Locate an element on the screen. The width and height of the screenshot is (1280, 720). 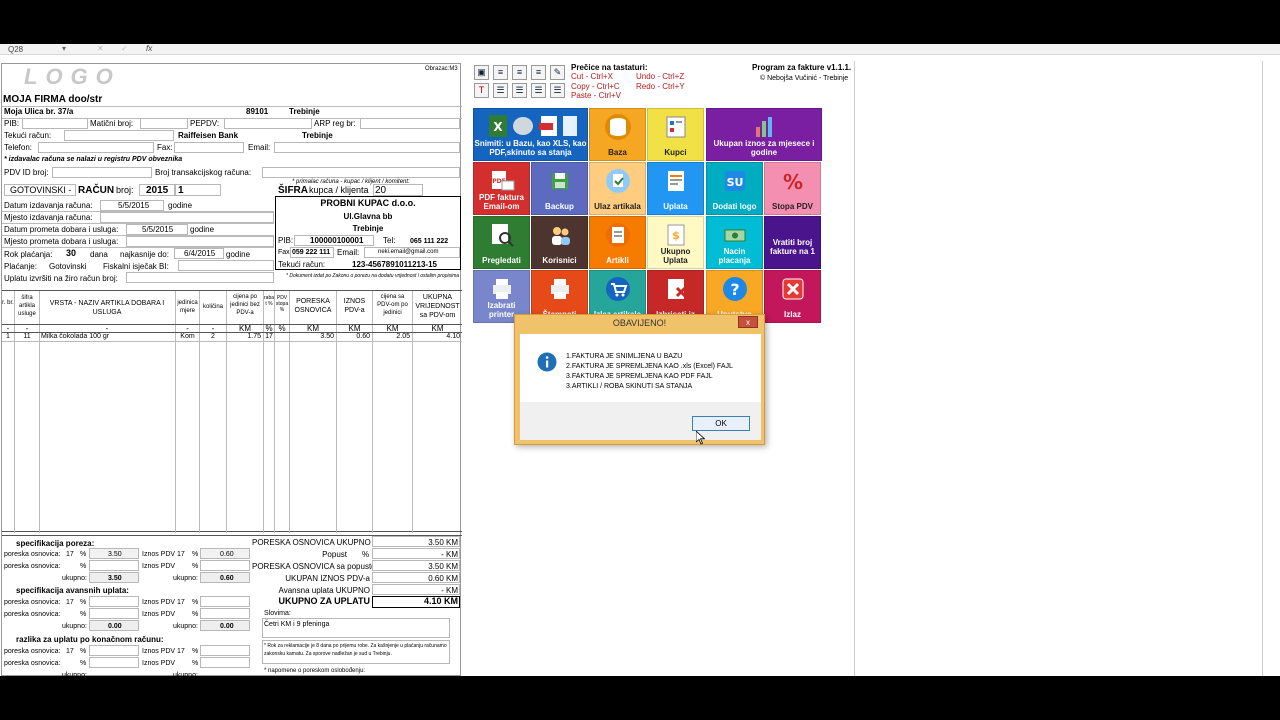
client-name: PROBNI KUPAC d.o.o. is located at coordinates (368, 203).